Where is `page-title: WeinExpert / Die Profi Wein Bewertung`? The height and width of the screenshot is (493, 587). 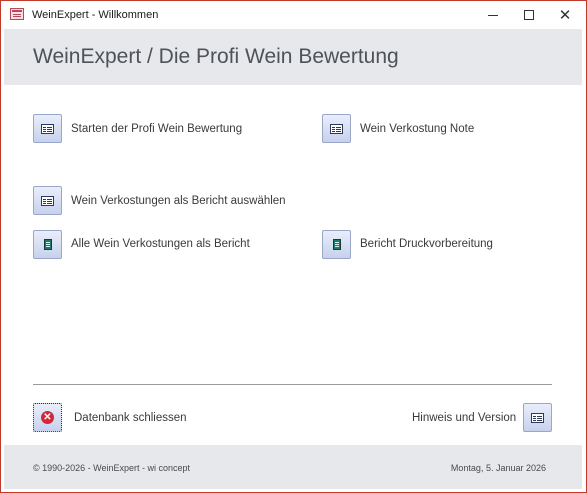
page-title: WeinExpert / Die Profi Wein Bewertung is located at coordinates (216, 56).